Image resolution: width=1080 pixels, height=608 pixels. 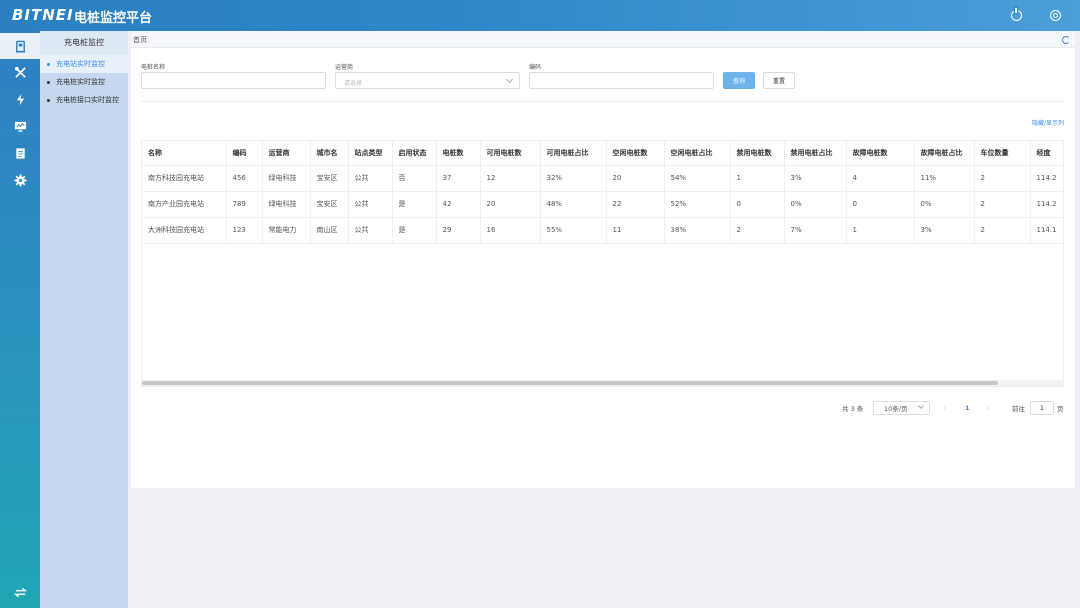 I want to click on table-cell: 55%, so click(x=573, y=230).